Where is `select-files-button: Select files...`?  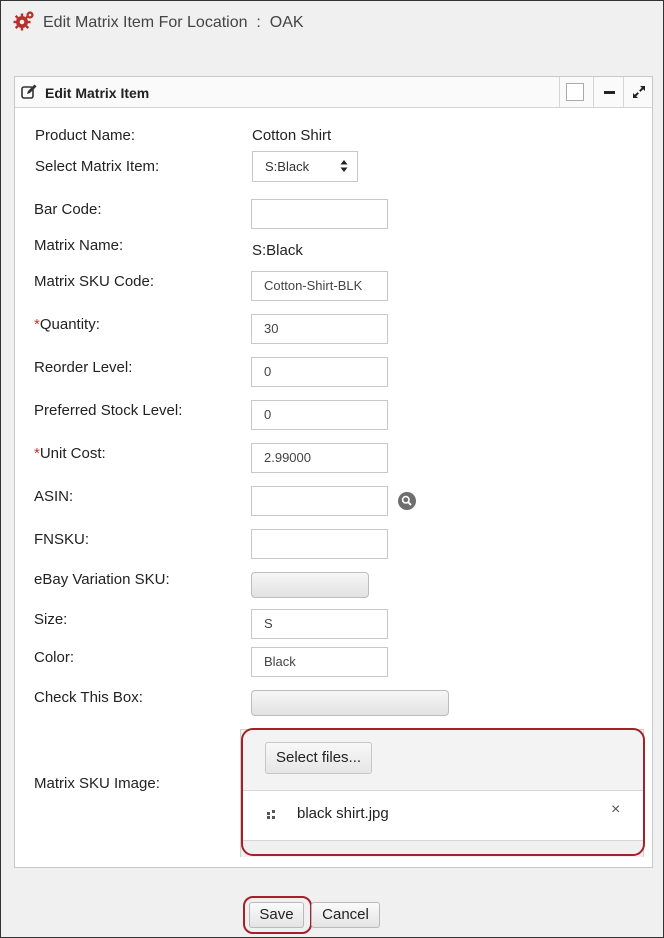
select-files-button: Select files... is located at coordinates (319, 758).